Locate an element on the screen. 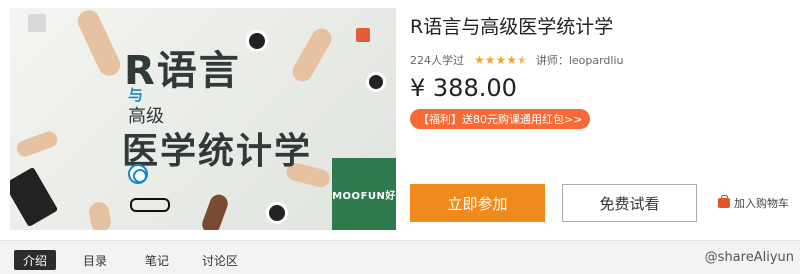  add-to-cart-button: 加入购物车 is located at coordinates (753, 203).